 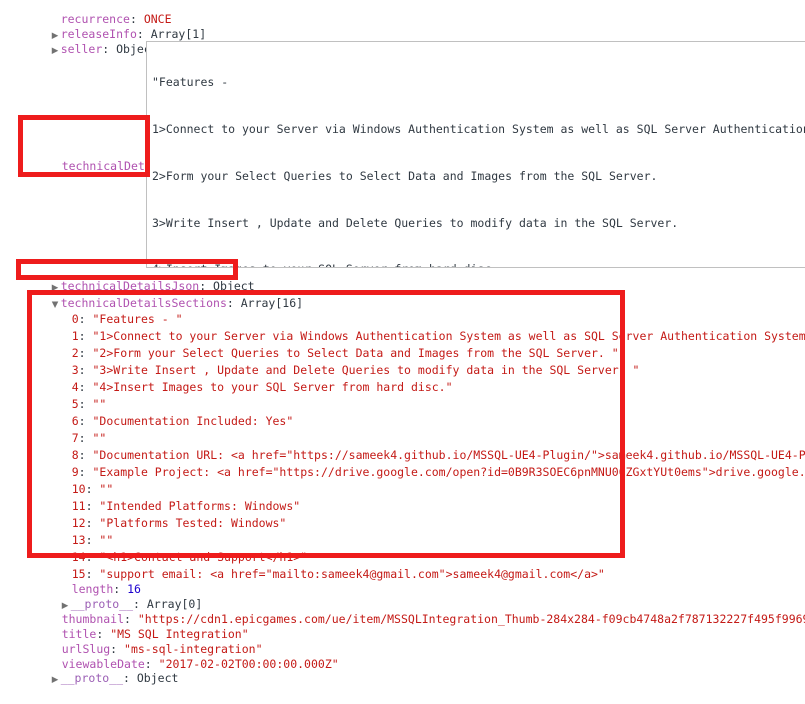 I want to click on string-line: "Features -, so click(x=478, y=83).